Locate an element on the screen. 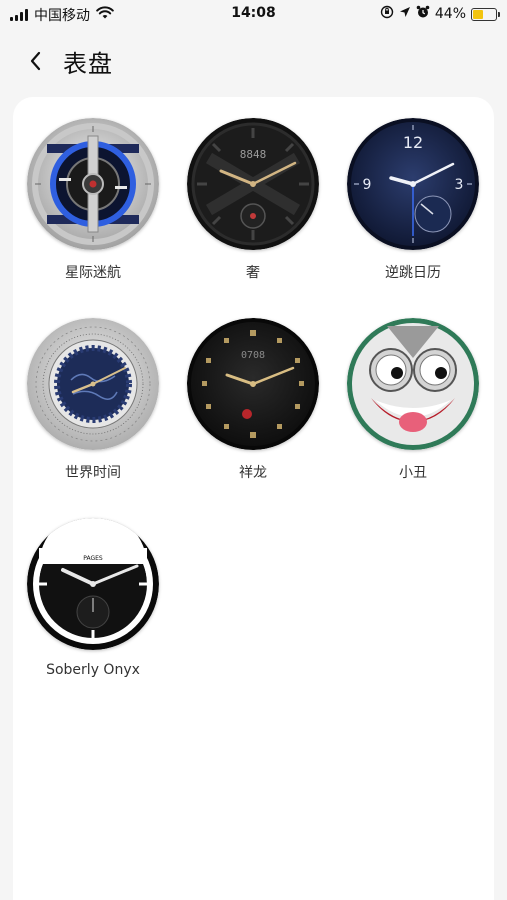 The height and width of the screenshot is (900, 507). status-bar: 中国移动 14:08 44% is located at coordinates (253, 14).